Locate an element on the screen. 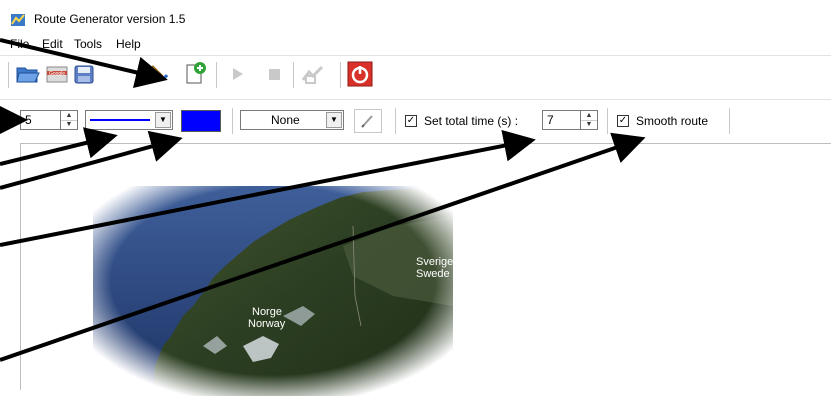 The height and width of the screenshot is (396, 831). map-label-norge: Norge is located at coordinates (267, 312).